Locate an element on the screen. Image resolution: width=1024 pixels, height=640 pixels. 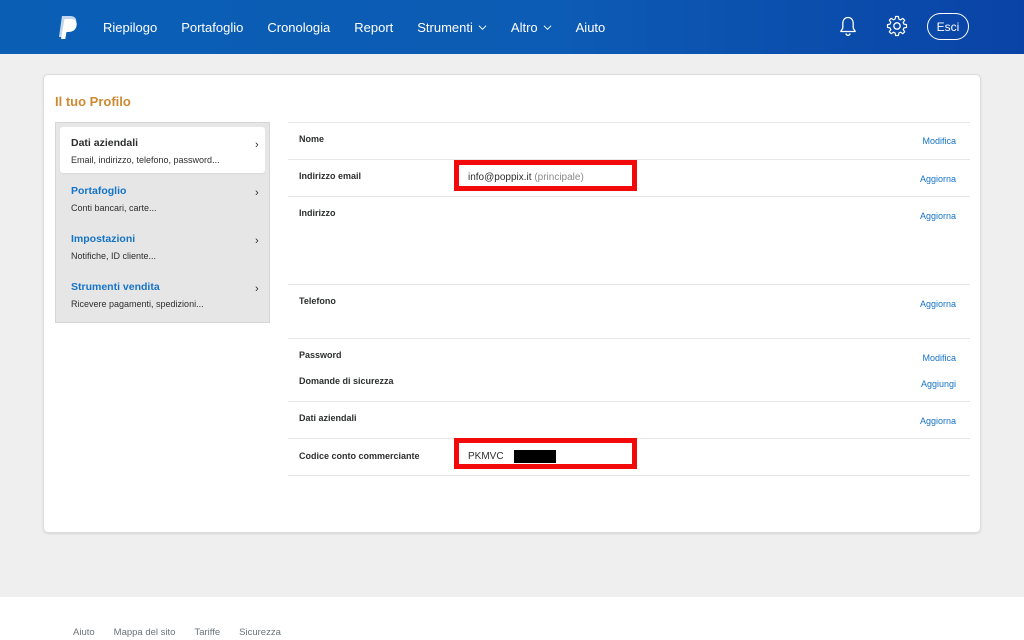
sidebar-item-label: Portafoglio is located at coordinates (99, 191).